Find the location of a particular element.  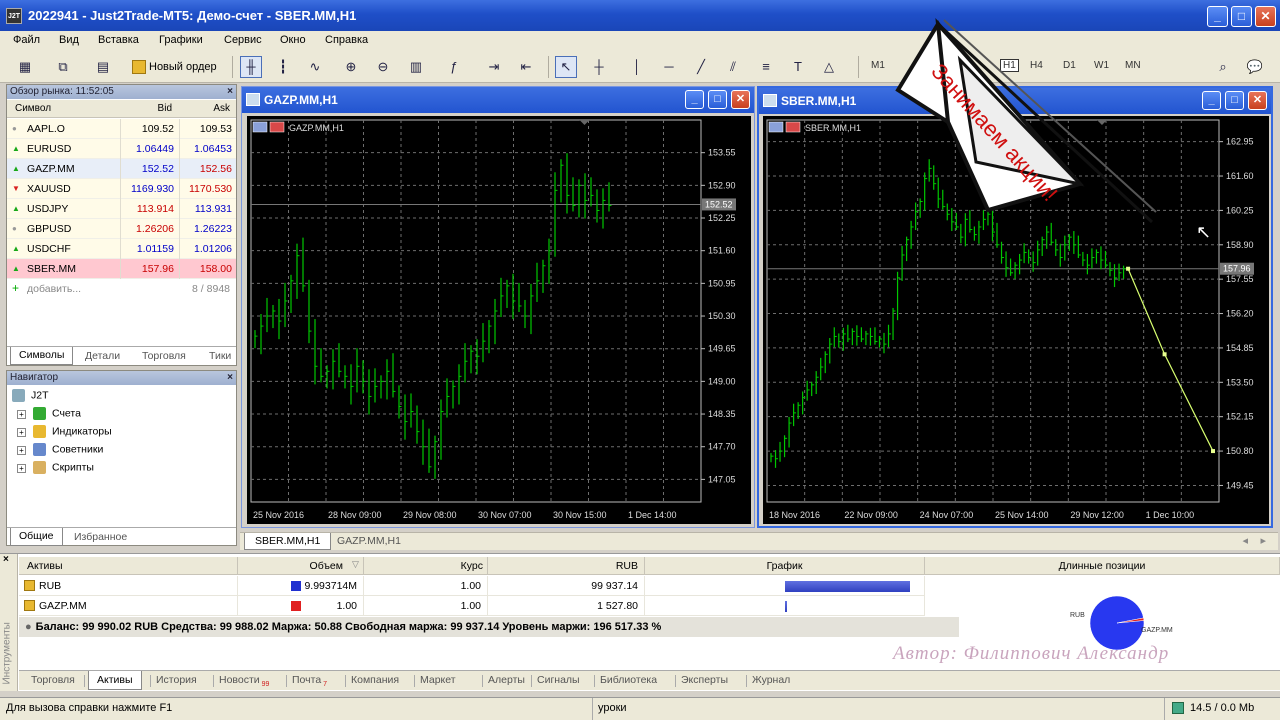

toolbox-tab: Журнал is located at coordinates (771, 680).